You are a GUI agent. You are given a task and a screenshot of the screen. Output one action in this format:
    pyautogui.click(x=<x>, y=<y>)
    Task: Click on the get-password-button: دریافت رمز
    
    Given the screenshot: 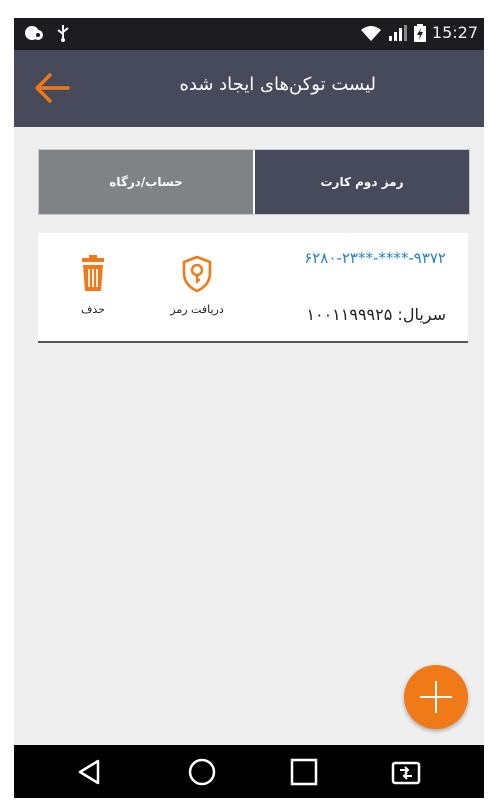 What is the action you would take?
    pyautogui.click(x=197, y=285)
    